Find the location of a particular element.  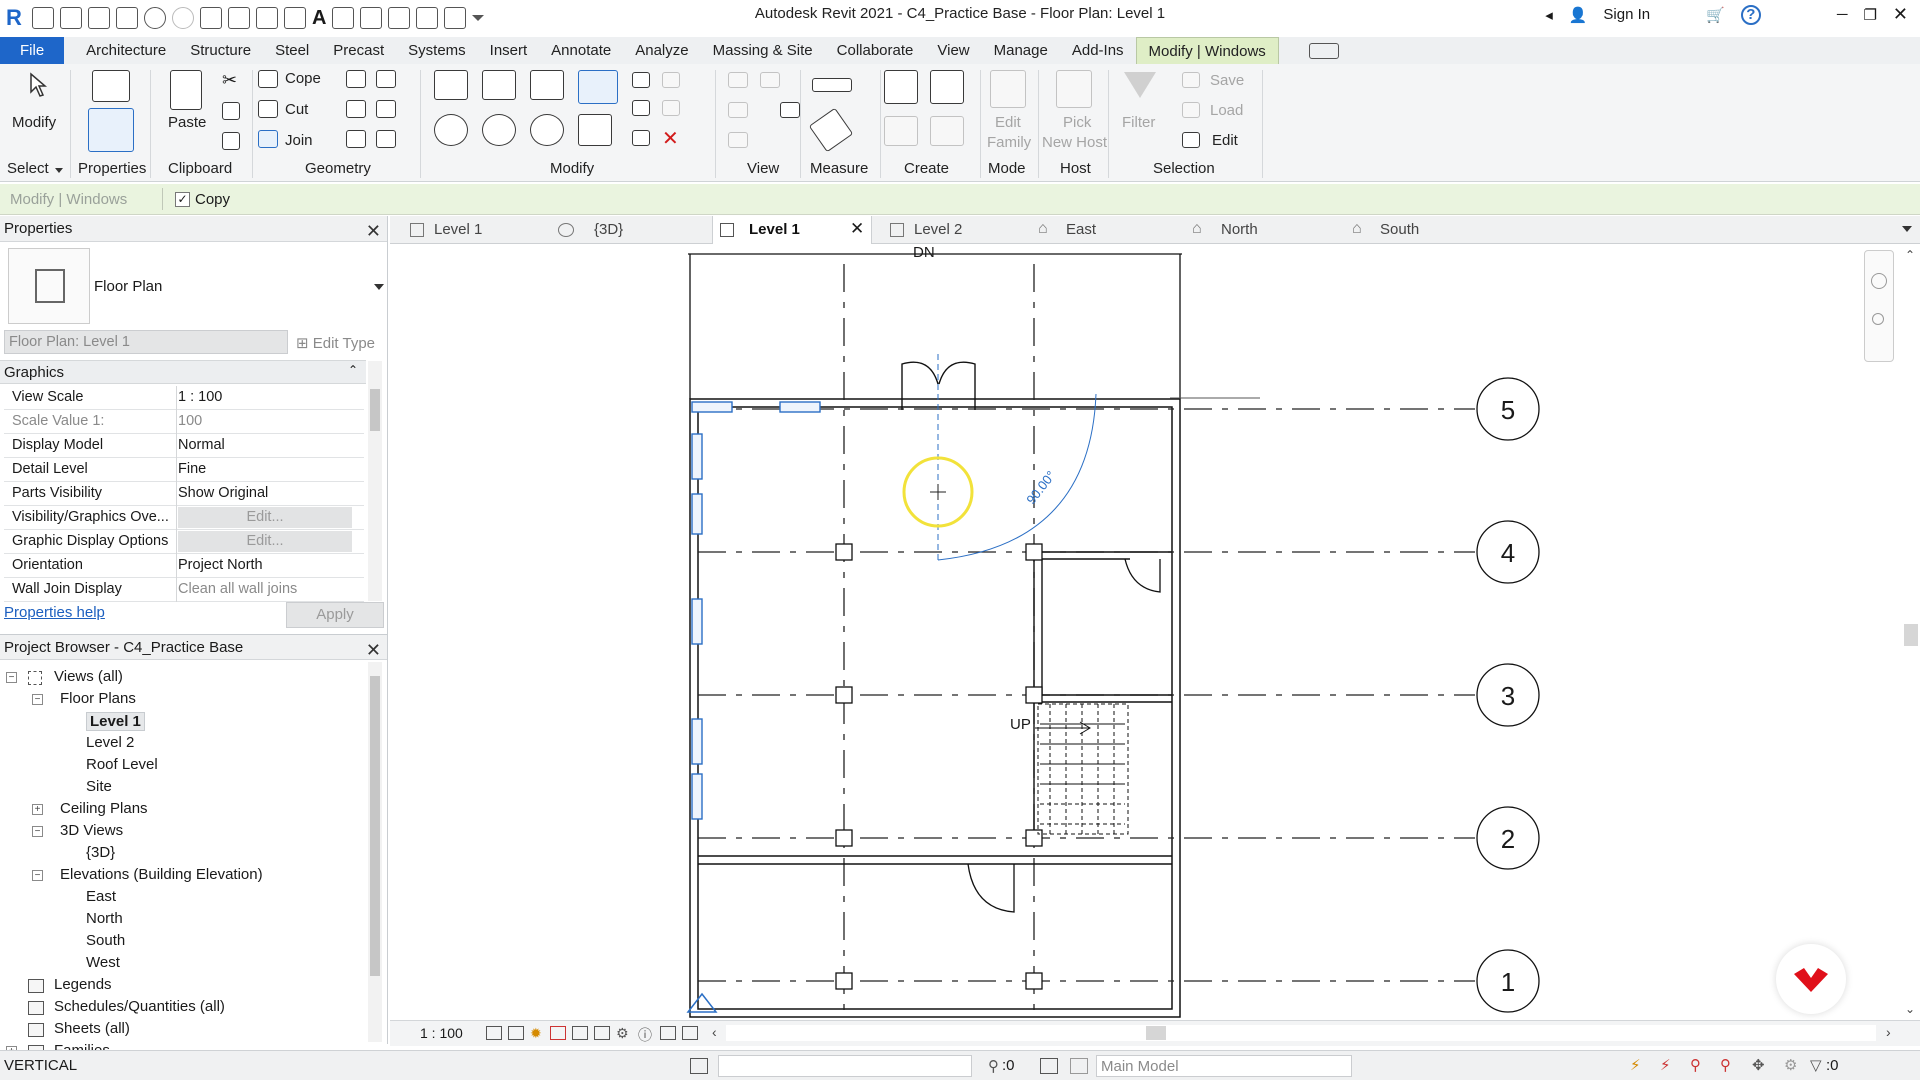

scroll-right-icon: › is located at coordinates (1888, 1032).